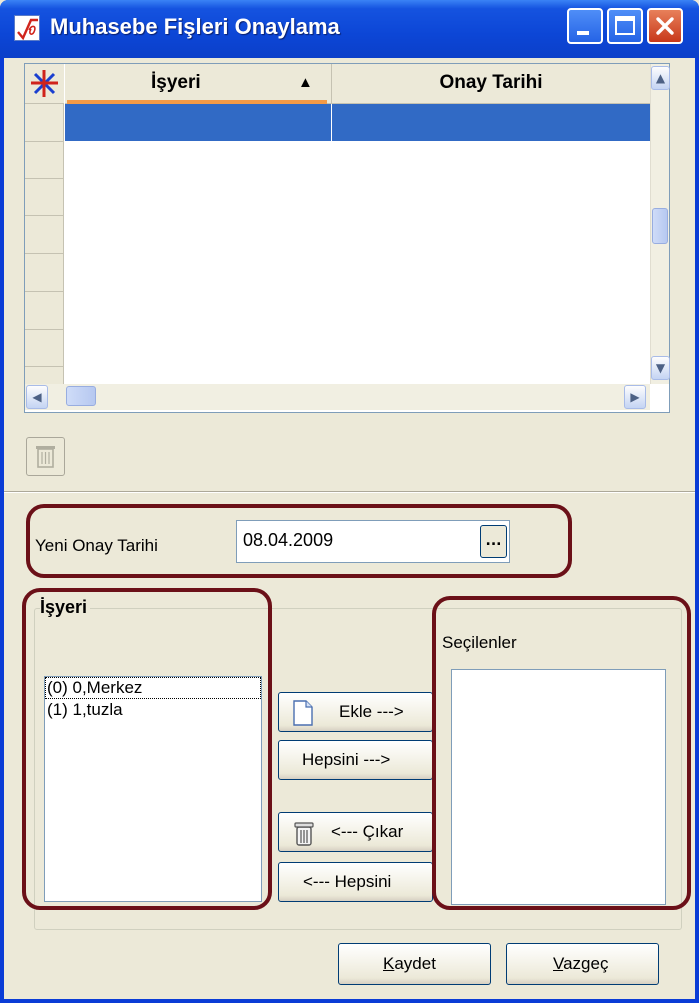 This screenshot has height=1003, width=699. Describe the element at coordinates (367, 831) in the screenshot. I see `remove-button-label: <--- Çıkar` at that location.